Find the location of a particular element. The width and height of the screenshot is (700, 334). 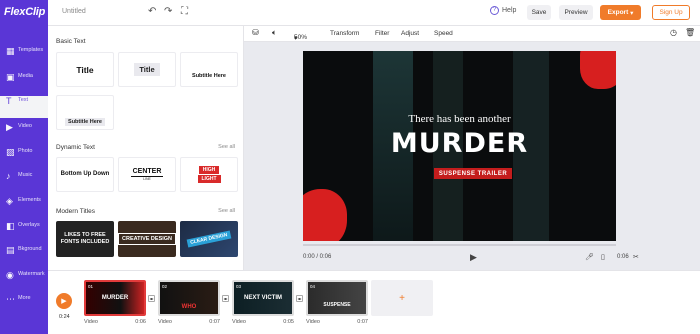

modern-title-tile-1: LIKES TO FREE FONTS INCLUDED is located at coordinates (85, 239).